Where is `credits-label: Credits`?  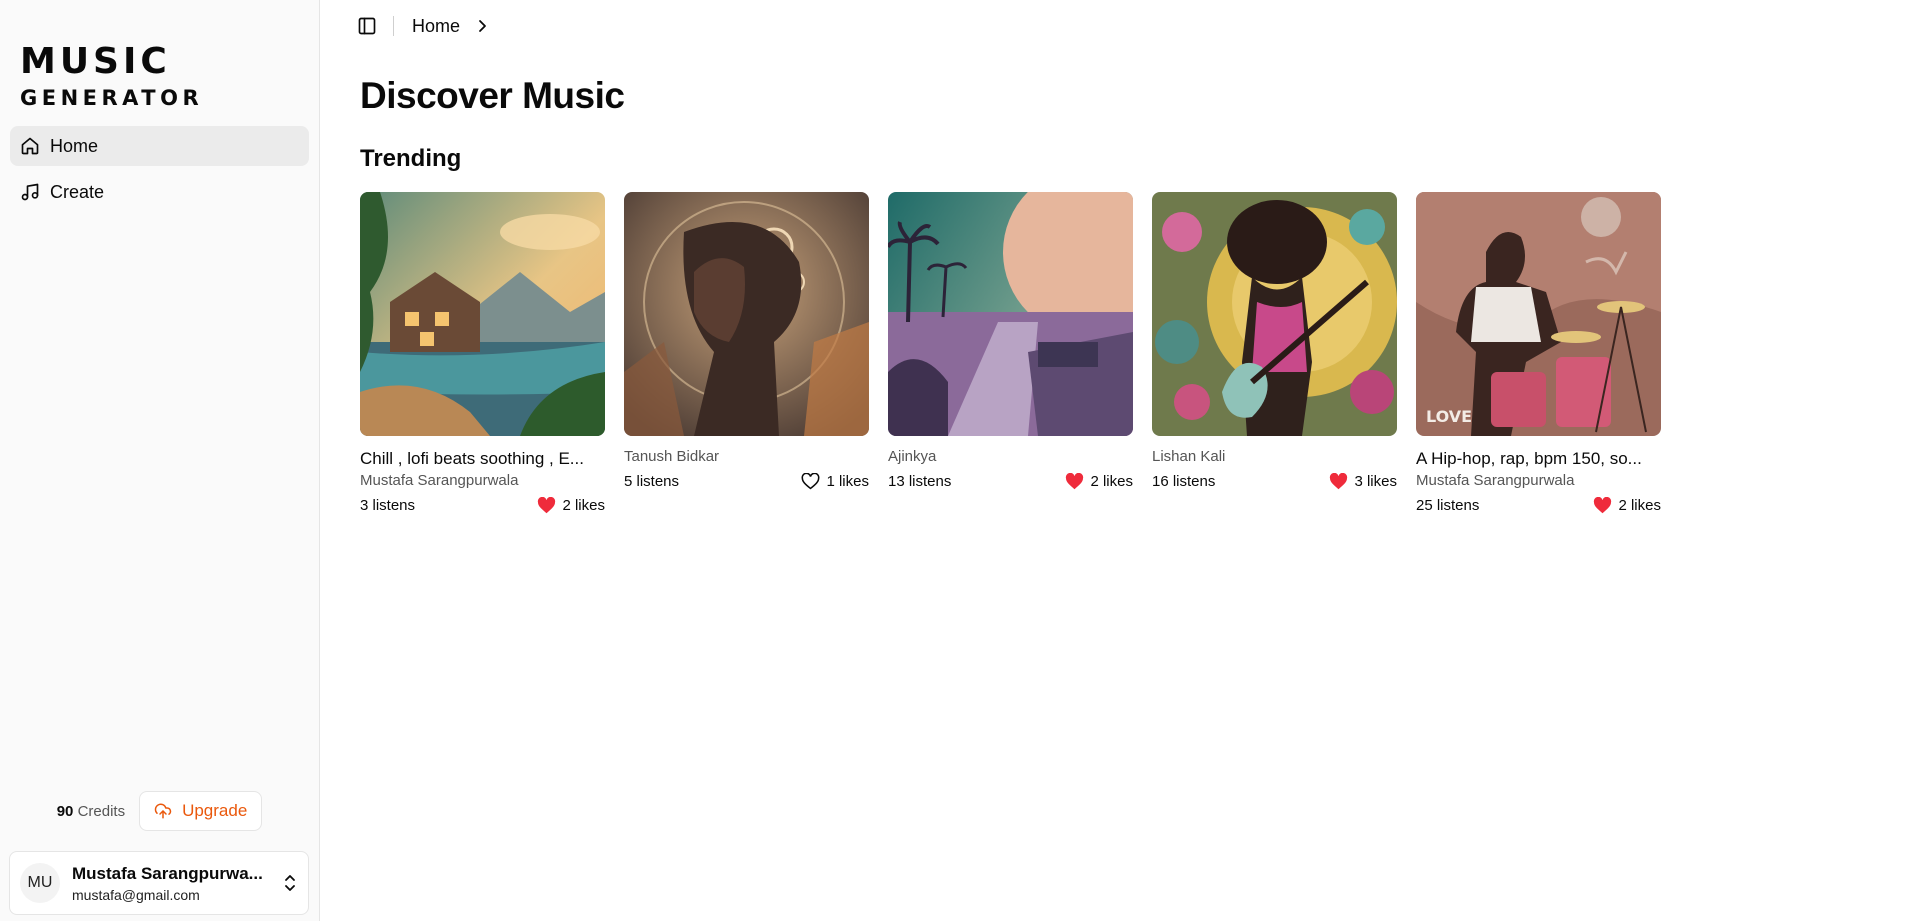
credits-label: Credits is located at coordinates (101, 811).